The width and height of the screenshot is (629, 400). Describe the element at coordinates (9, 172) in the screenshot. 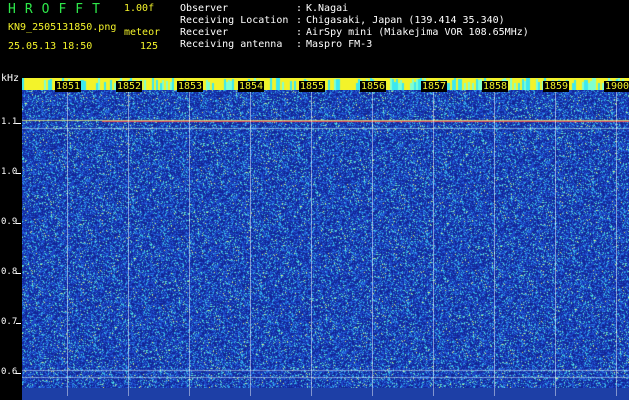

I see `y-tick-label: 1.0` at that location.